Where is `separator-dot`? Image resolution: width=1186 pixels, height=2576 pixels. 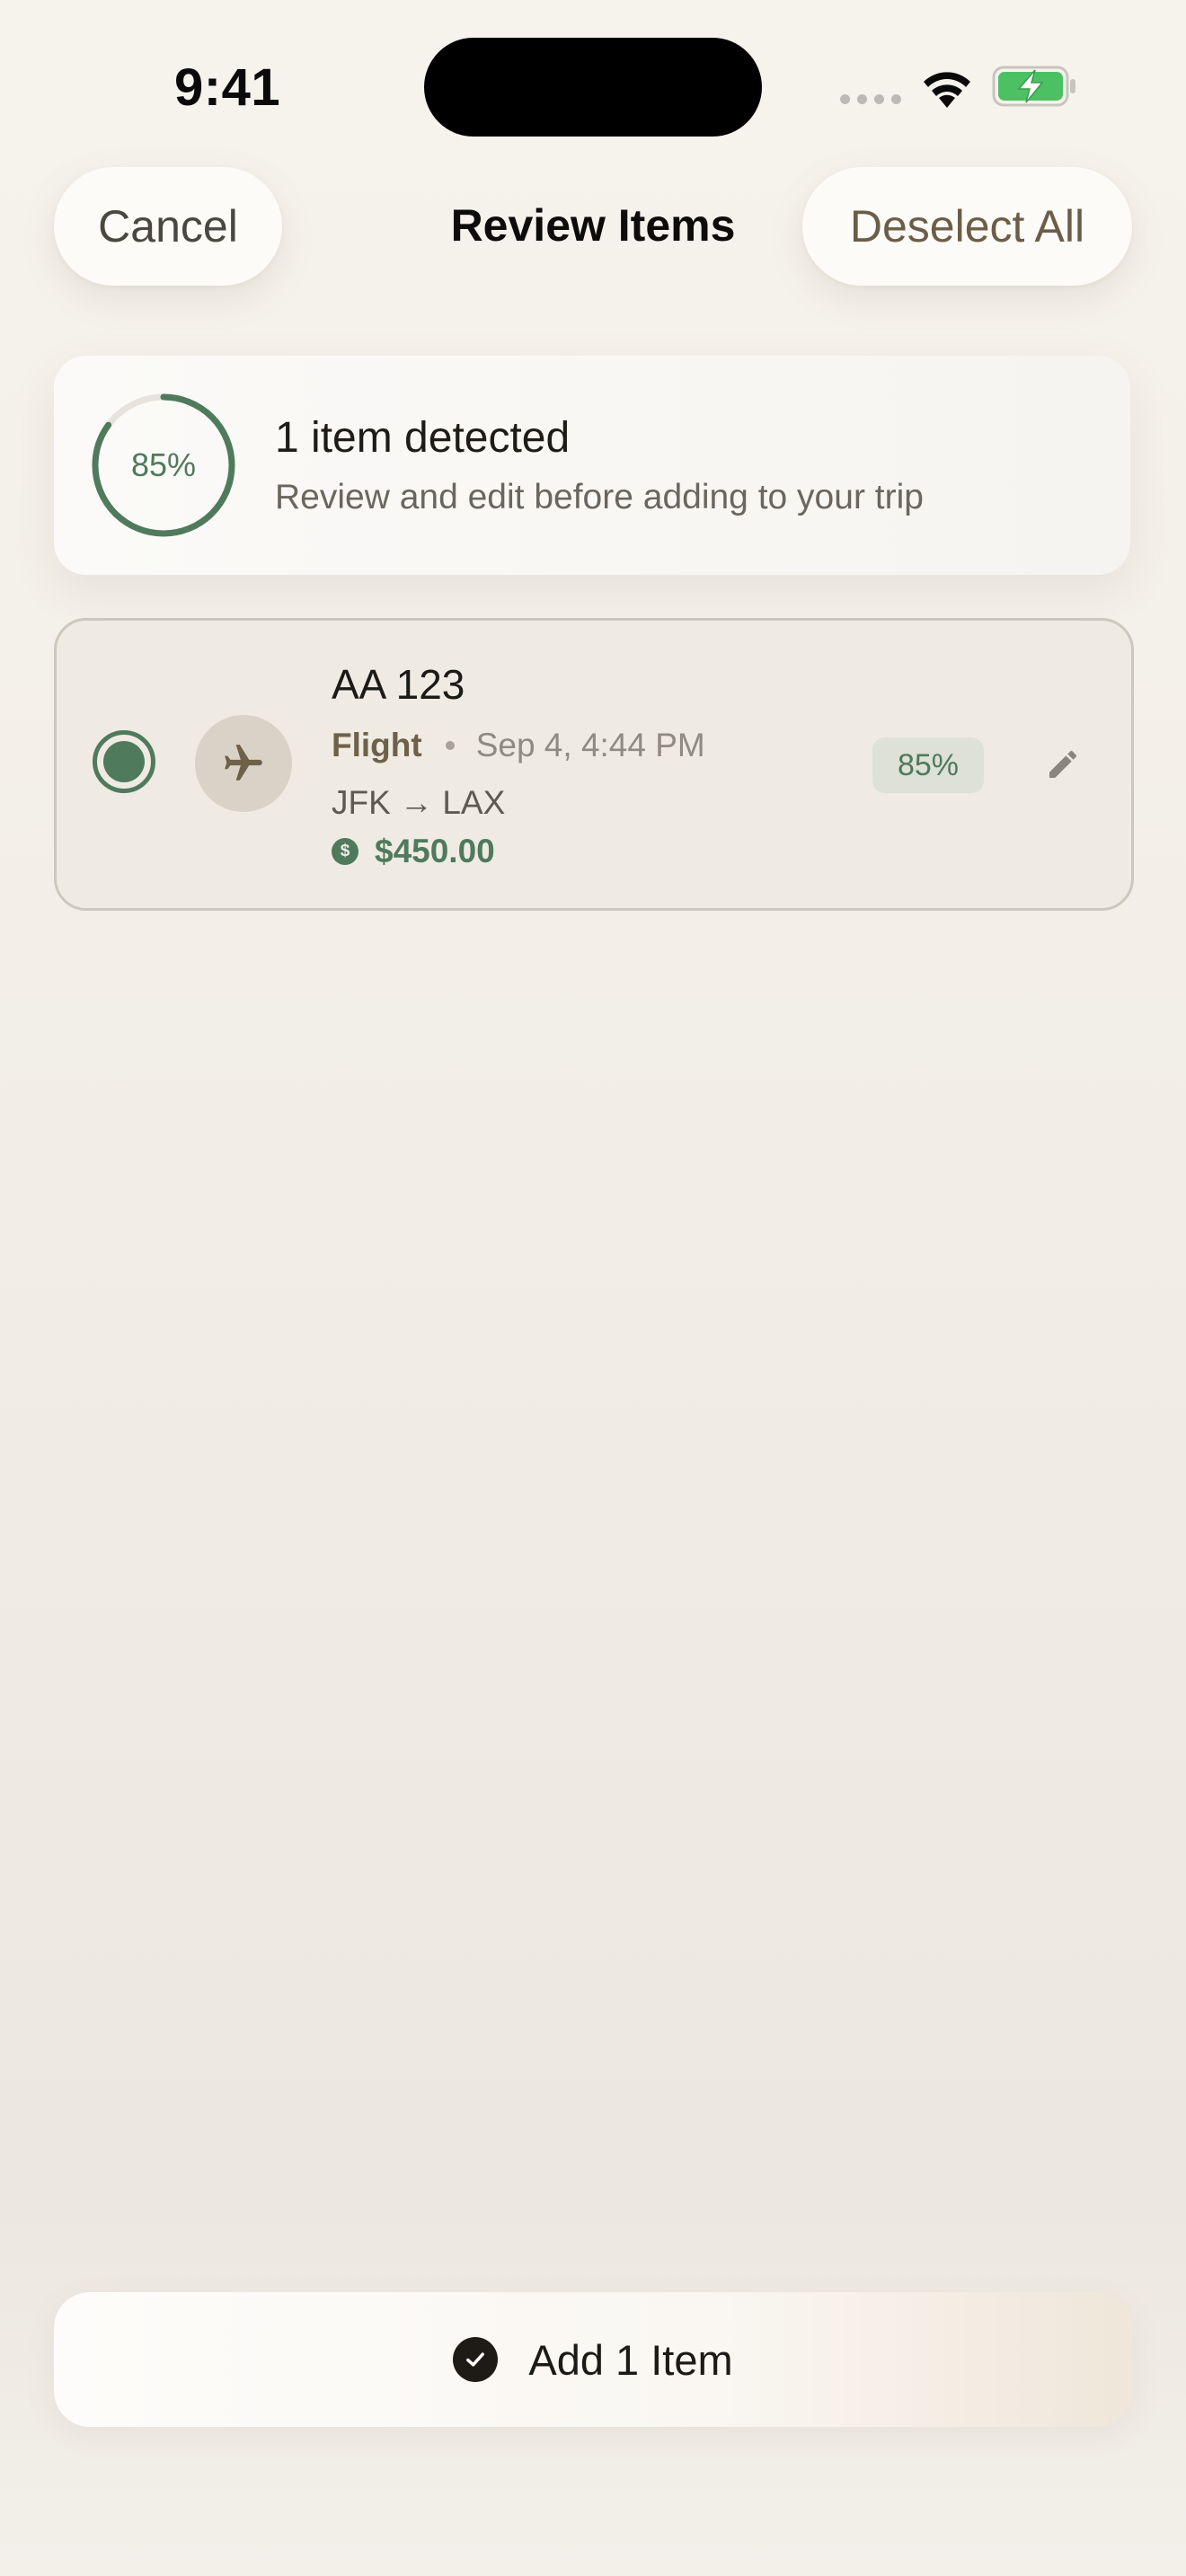 separator-dot is located at coordinates (450, 745).